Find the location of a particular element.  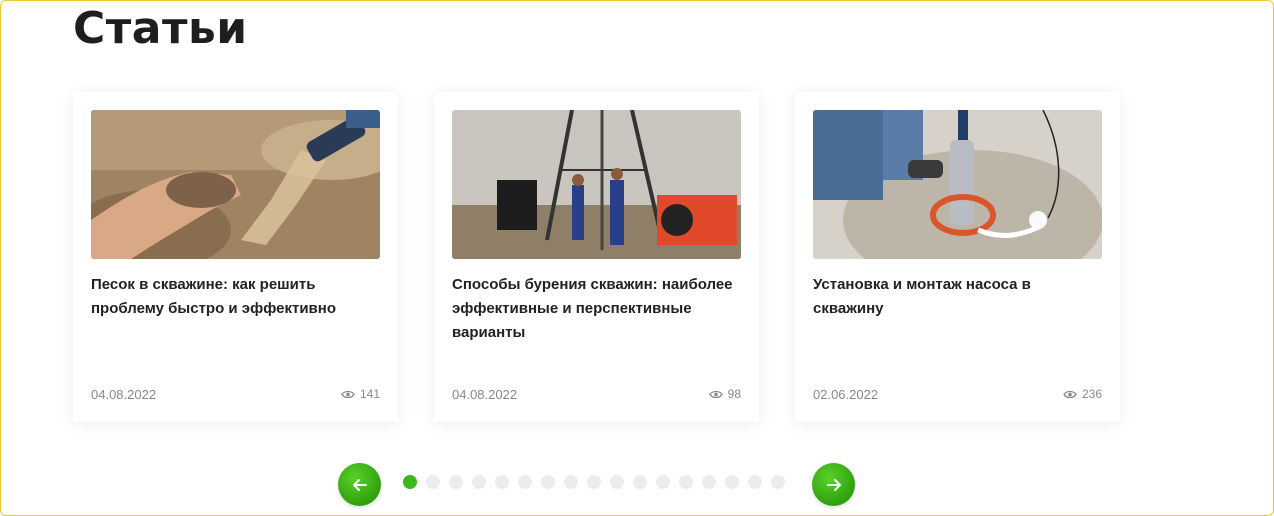

arrow-left-icon is located at coordinates (359, 484).